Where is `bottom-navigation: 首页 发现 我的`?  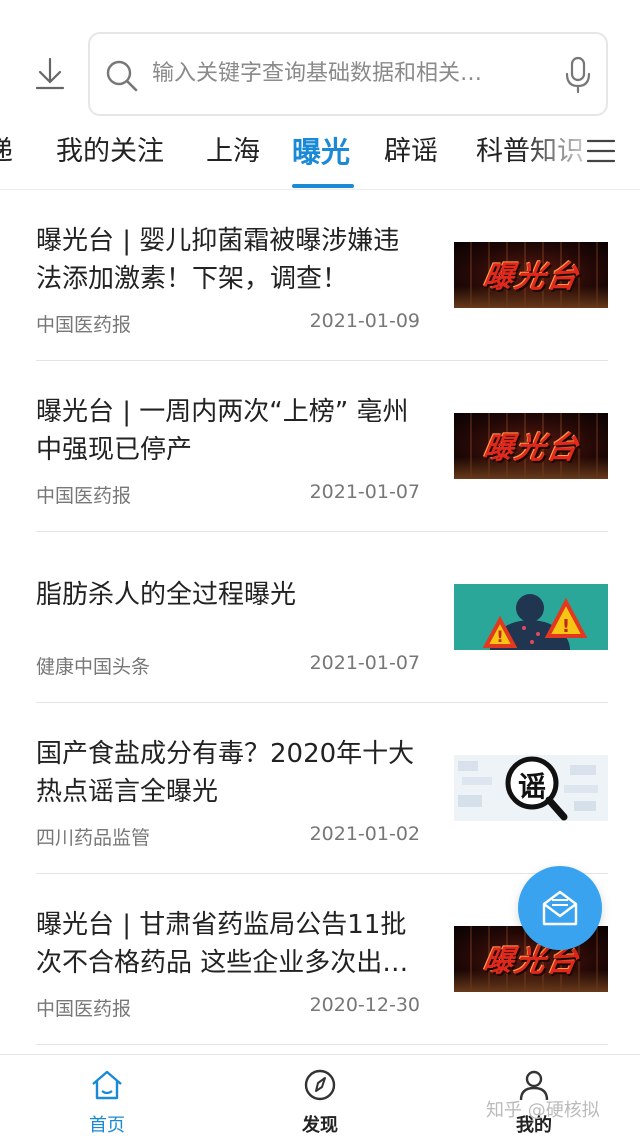 bottom-navigation: 首页 发现 我的 is located at coordinates (320, 1095).